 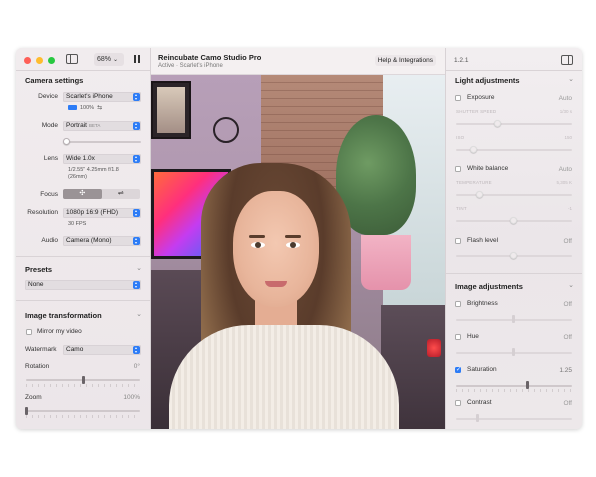 What do you see at coordinates (54, 80) in the screenshot?
I see `camera-settings-title: Camera settings` at bounding box center [54, 80].